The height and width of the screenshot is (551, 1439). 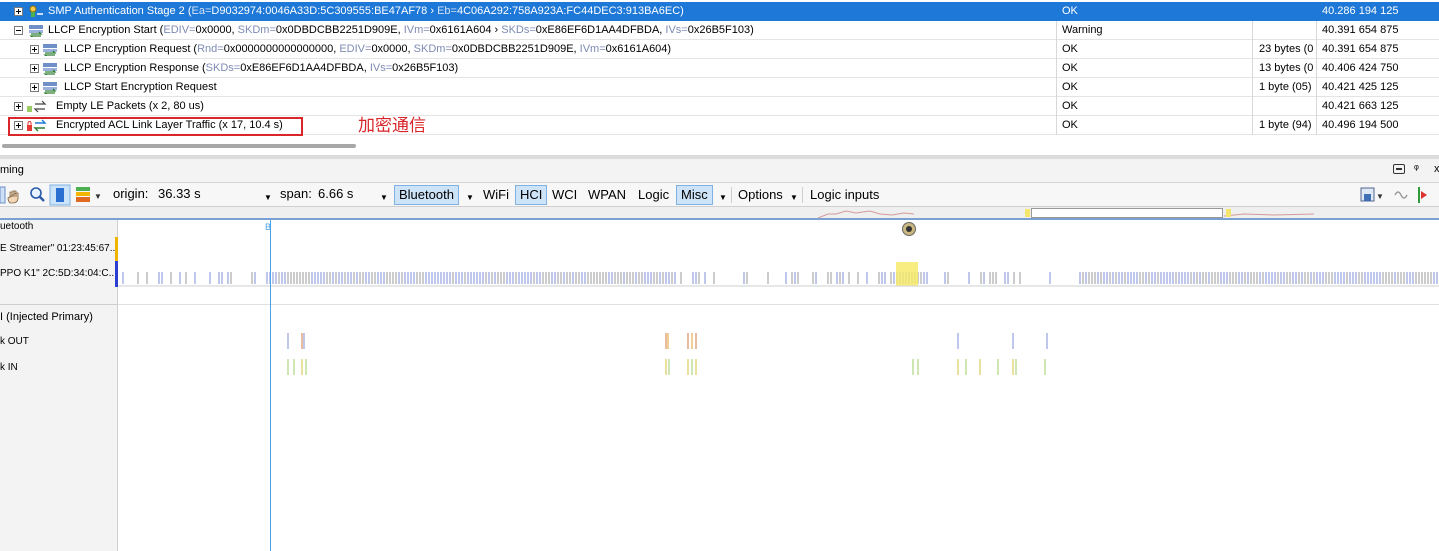 I want to click on field-value: 0x0DBDCBB2251D909E,, so click(x=515, y=49).